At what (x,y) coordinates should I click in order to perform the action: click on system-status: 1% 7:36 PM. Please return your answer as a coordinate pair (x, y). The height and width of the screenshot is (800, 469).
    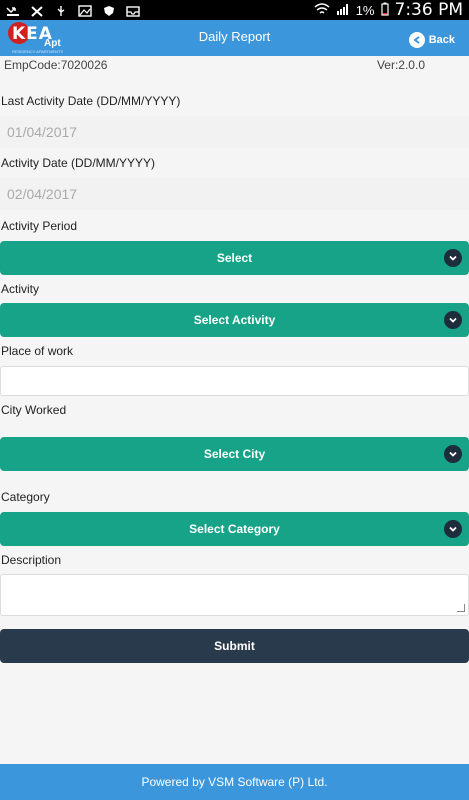
    Looking at the image, I should click on (388, 10).